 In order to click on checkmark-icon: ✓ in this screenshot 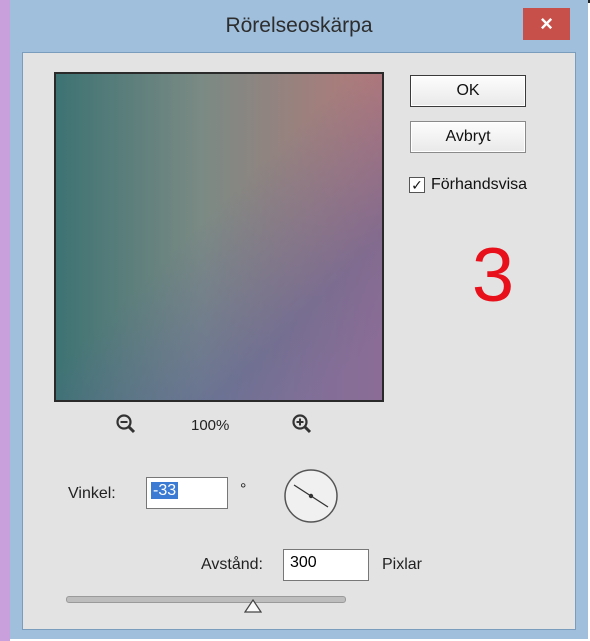, I will do `click(417, 185)`.